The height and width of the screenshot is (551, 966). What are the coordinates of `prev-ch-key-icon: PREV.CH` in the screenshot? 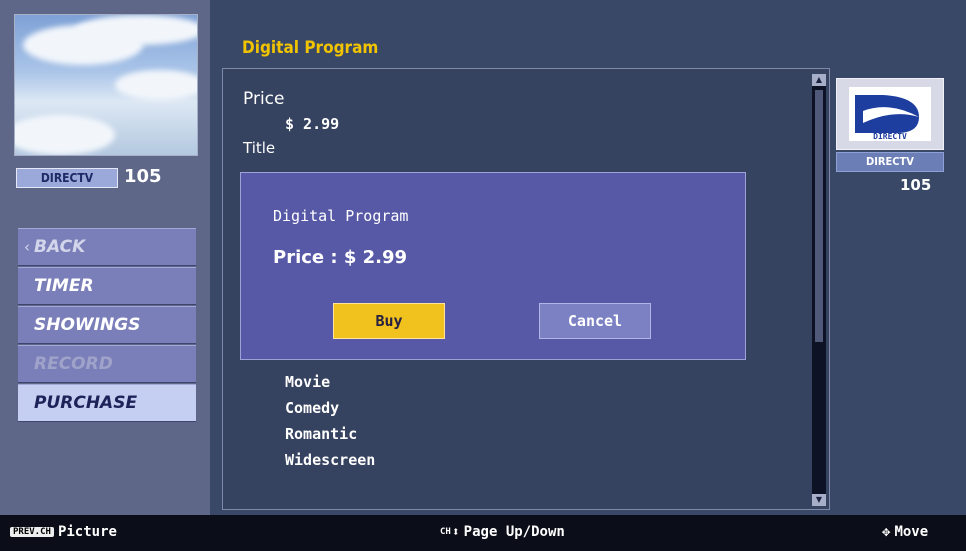 It's located at (32, 532).